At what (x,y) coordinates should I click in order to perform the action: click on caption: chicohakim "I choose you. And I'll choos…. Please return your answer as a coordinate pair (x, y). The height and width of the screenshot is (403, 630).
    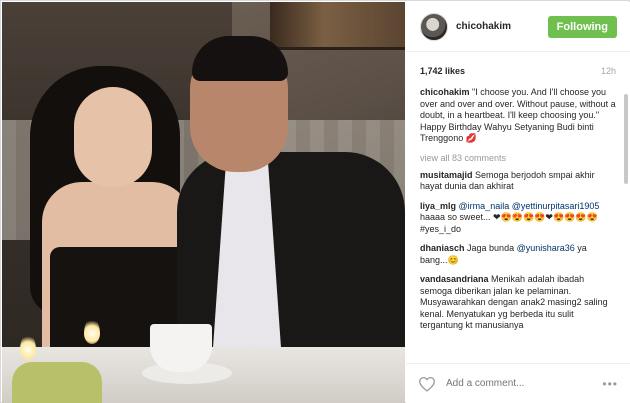
    Looking at the image, I should click on (518, 116).